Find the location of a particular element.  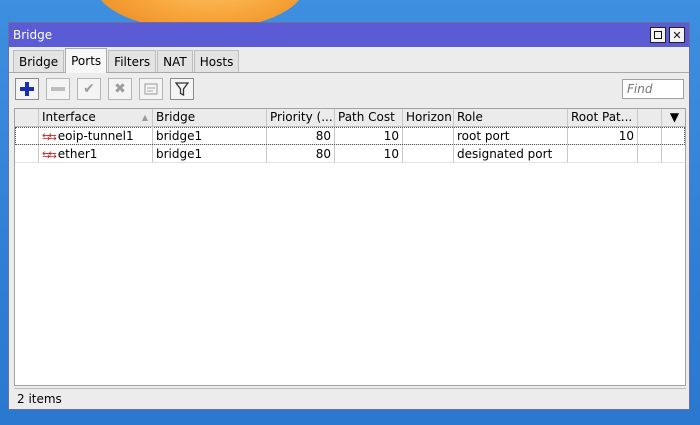

cross-icon: ✖ is located at coordinates (120, 89).